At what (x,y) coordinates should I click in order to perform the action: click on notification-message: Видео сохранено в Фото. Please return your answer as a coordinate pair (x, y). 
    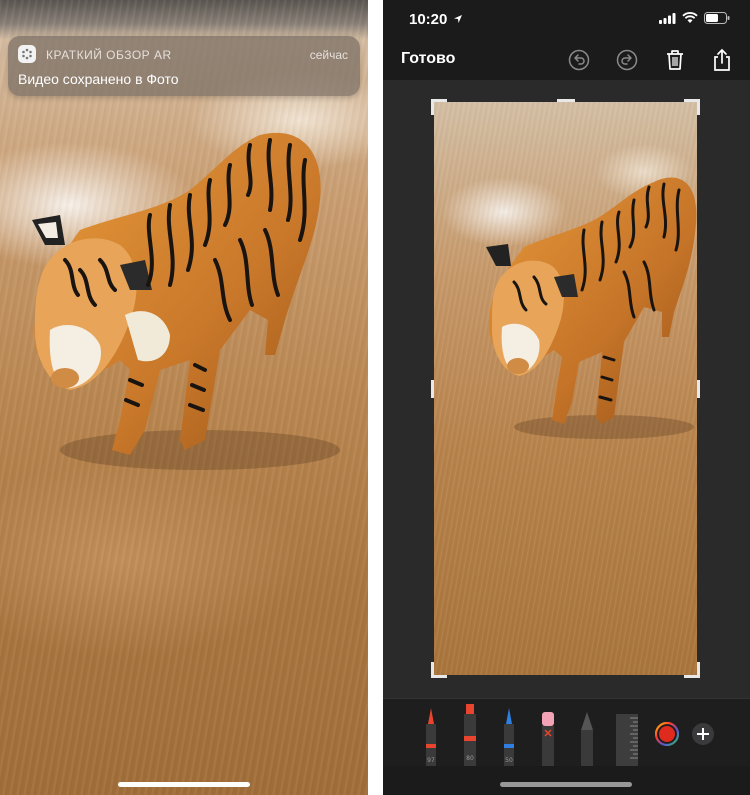
    Looking at the image, I should click on (98, 79).